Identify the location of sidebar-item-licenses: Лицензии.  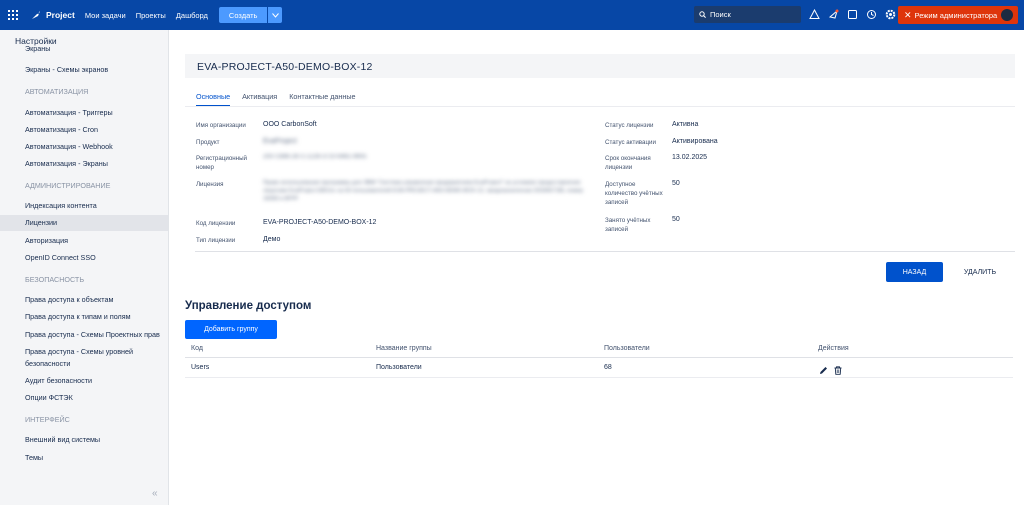
(84, 223).